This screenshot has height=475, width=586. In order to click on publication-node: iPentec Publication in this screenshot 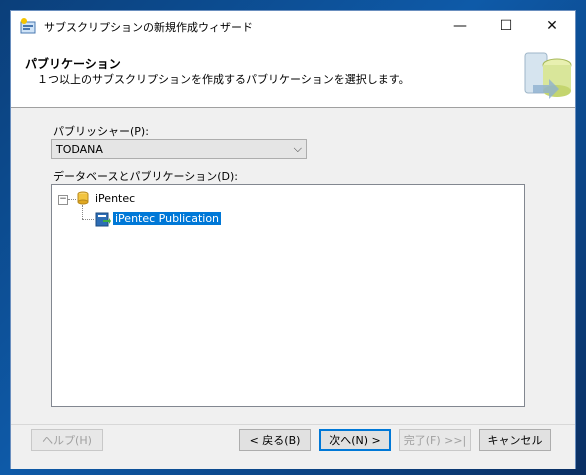, I will do `click(167, 218)`.